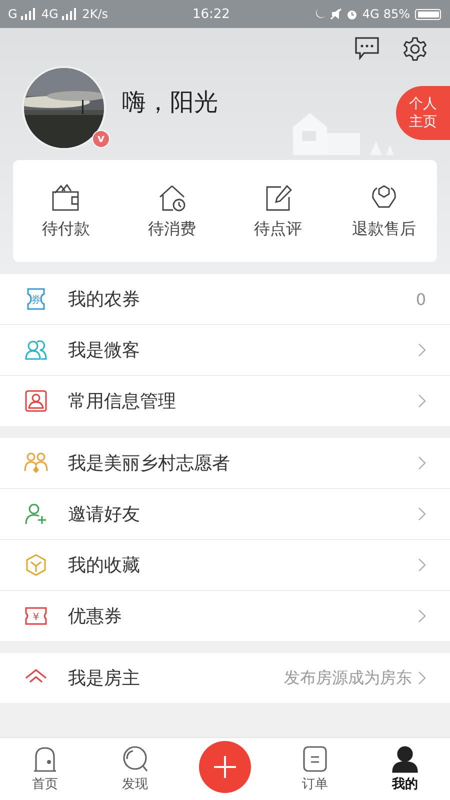 The image size is (450, 800). Describe the element at coordinates (405, 759) in the screenshot. I see `person-icon` at that location.